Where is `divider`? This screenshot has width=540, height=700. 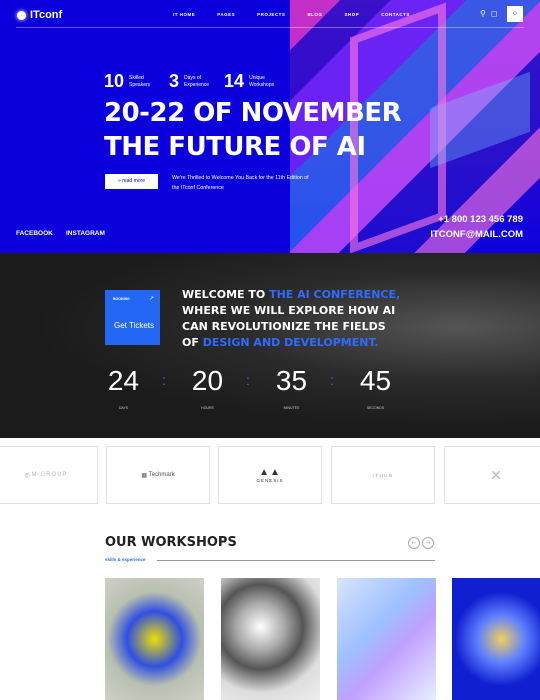
divider is located at coordinates (296, 560).